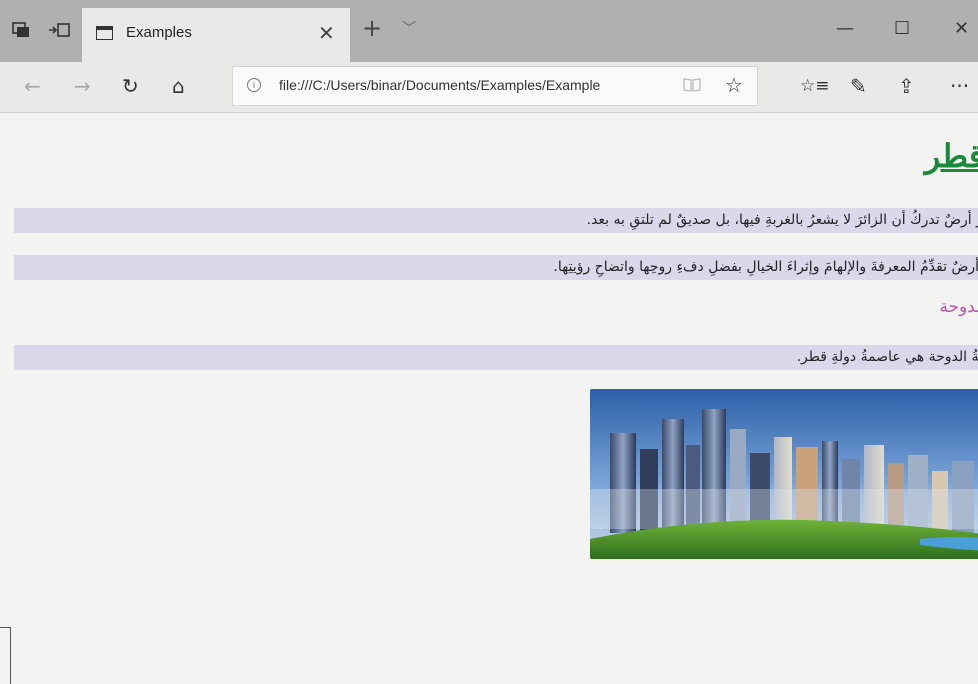  What do you see at coordinates (372, 28) in the screenshot?
I see `new-tab-icon: +` at bounding box center [372, 28].